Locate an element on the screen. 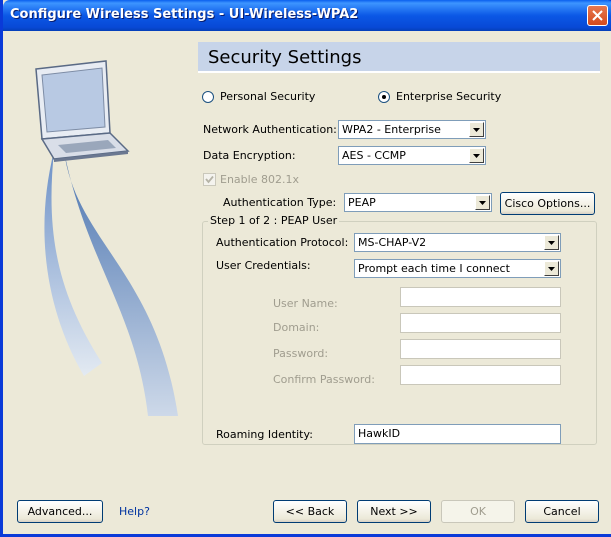 The height and width of the screenshot is (537, 611). back-button: << Back is located at coordinates (310, 511).